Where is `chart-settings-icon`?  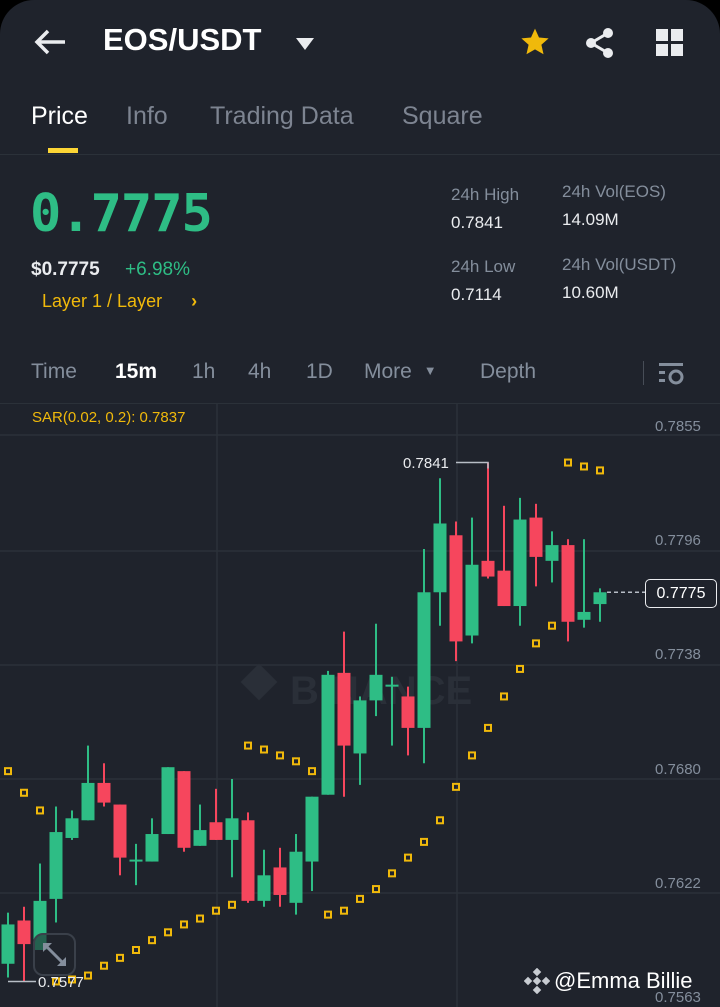
chart-settings-icon is located at coordinates (672, 376).